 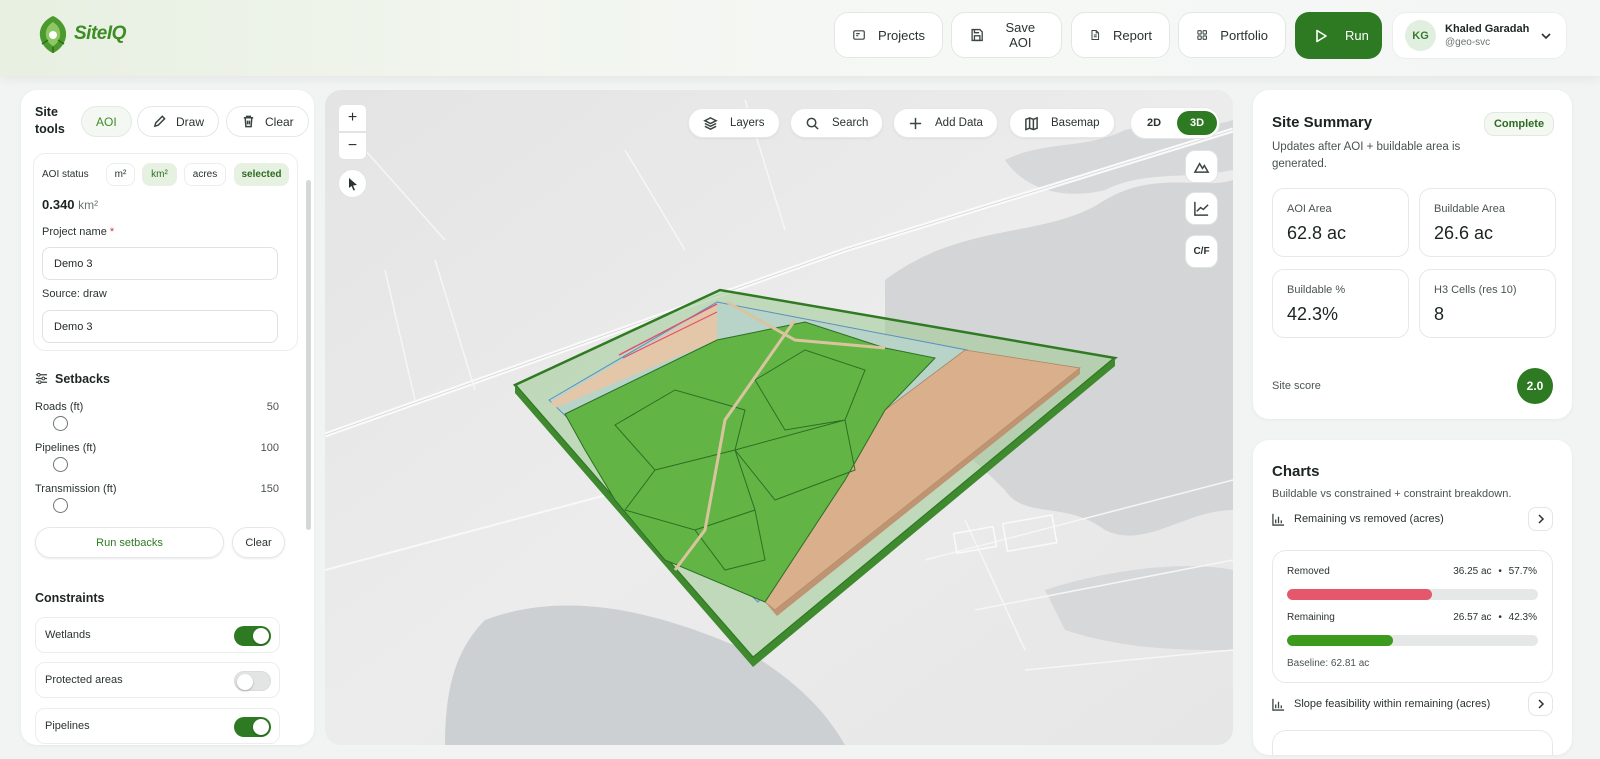 What do you see at coordinates (1469, 209) in the screenshot?
I see `stat-buildable-area-label: Buildable Area` at bounding box center [1469, 209].